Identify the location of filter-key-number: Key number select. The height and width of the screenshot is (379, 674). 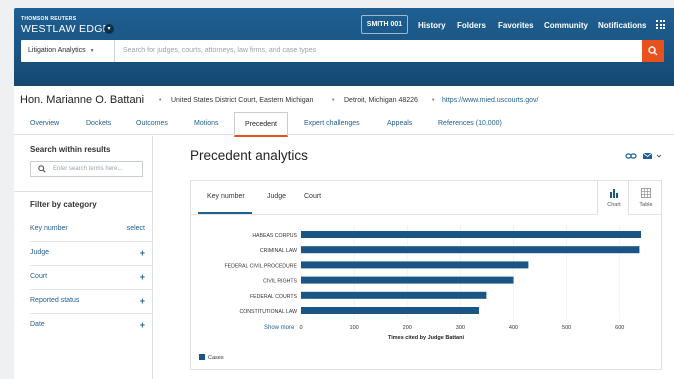
(87, 229).